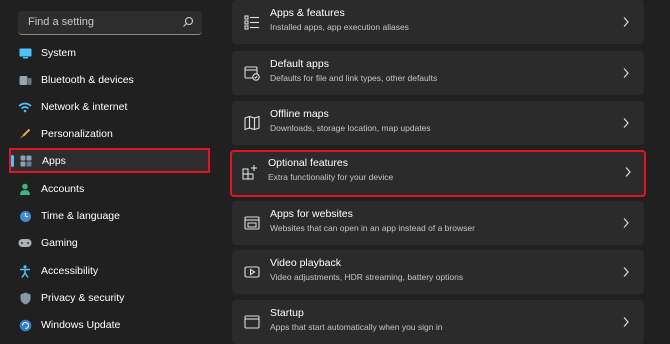 This screenshot has height=344, width=670. I want to click on sidebar-item-label: Apps, so click(54, 160).